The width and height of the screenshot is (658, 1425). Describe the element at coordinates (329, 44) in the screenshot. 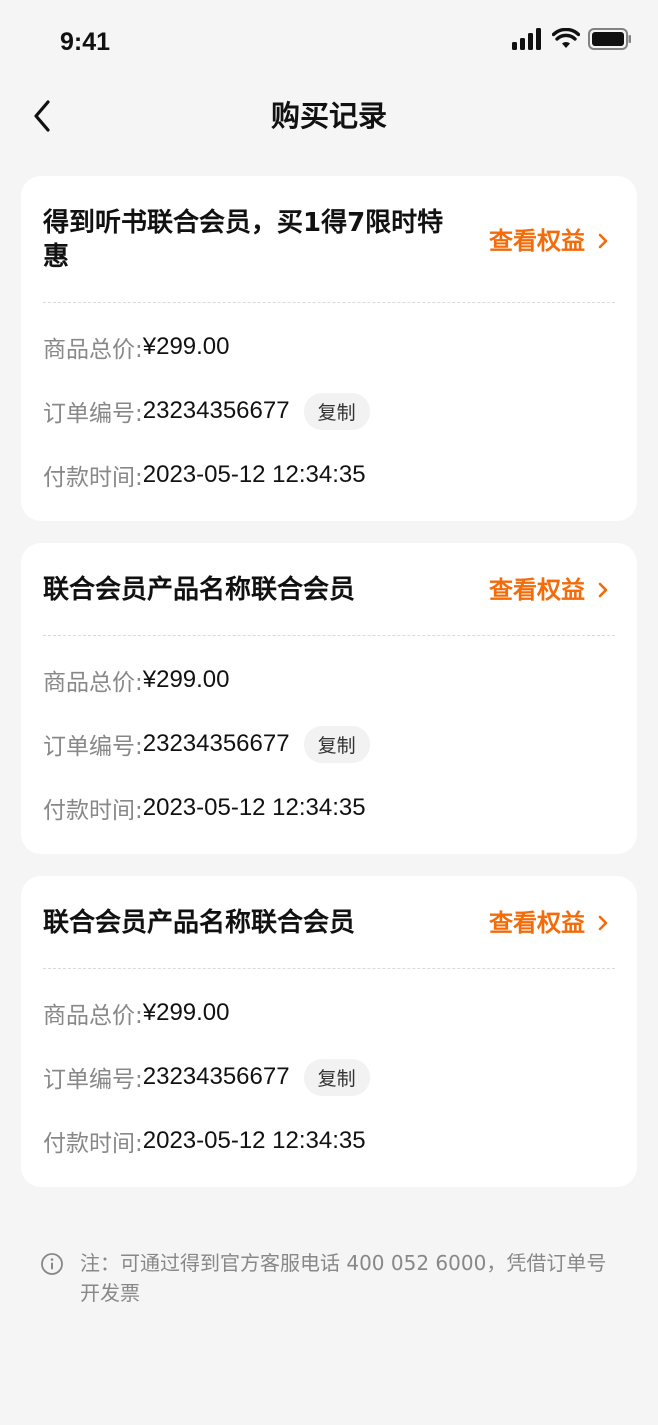

I see `status-bar: 9:41` at that location.